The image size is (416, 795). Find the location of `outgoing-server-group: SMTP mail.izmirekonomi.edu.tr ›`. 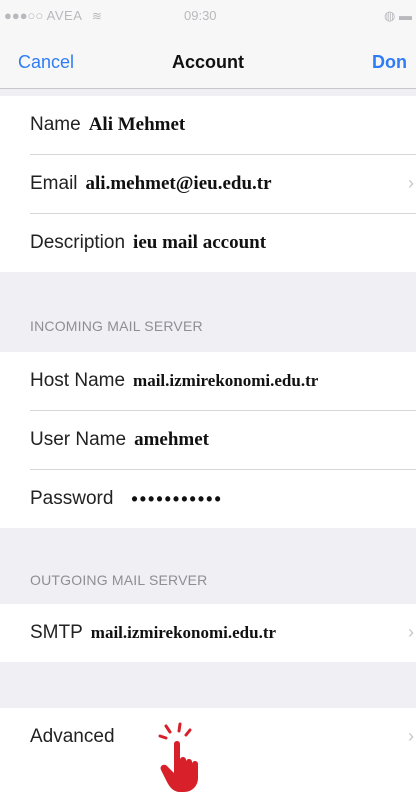

outgoing-server-group: SMTP mail.izmirekonomi.edu.tr › is located at coordinates (208, 633).